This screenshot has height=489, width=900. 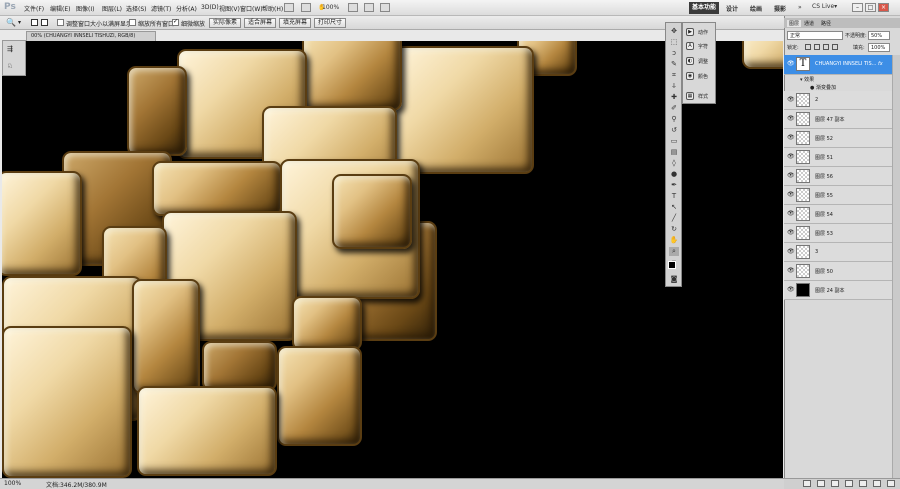 What do you see at coordinates (808, 47) in the screenshot?
I see `lock-transparency-icon` at bounding box center [808, 47].